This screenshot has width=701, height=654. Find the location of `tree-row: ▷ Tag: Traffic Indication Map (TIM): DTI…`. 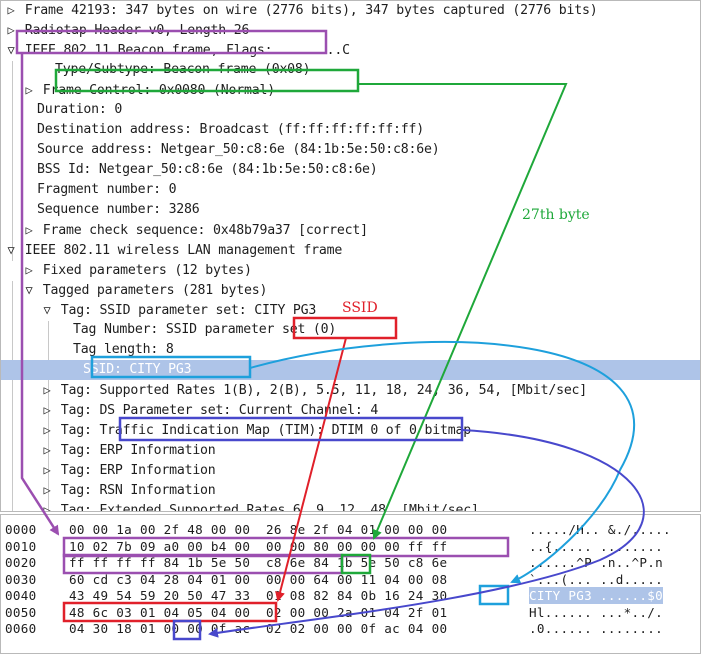

tree-row: ▷ Tag: Traffic Indication Map (TIM): DTI… is located at coordinates (350, 430).